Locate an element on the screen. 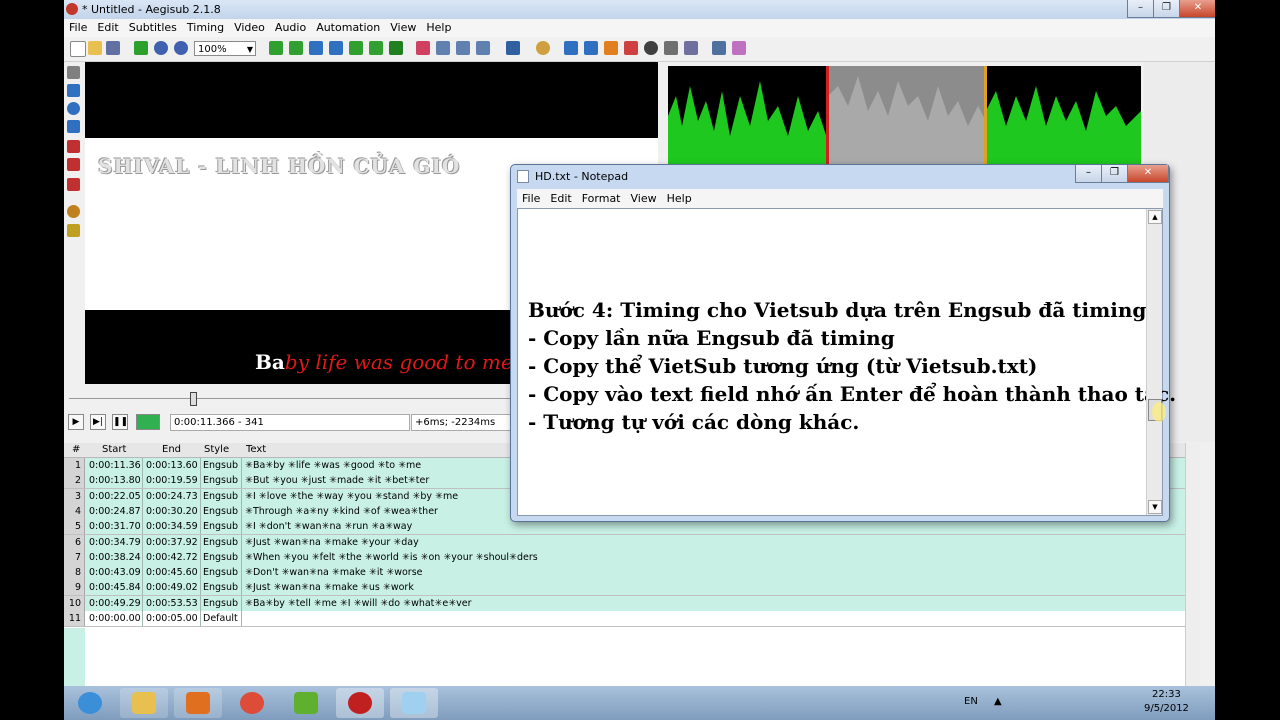 This screenshot has height=720, width=1280. notepad-menu-view: View is located at coordinates (644, 198).